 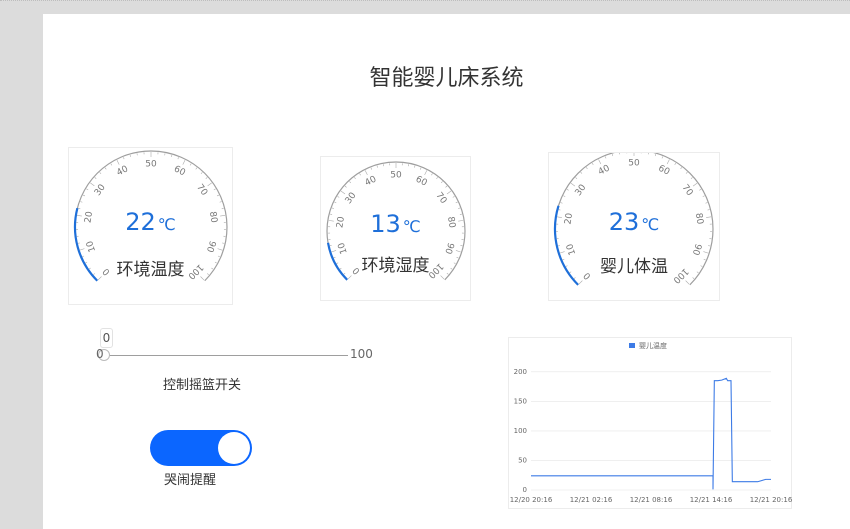 What do you see at coordinates (651, 500) in the screenshot?
I see `x-tick-label: 12/21 08:16` at bounding box center [651, 500].